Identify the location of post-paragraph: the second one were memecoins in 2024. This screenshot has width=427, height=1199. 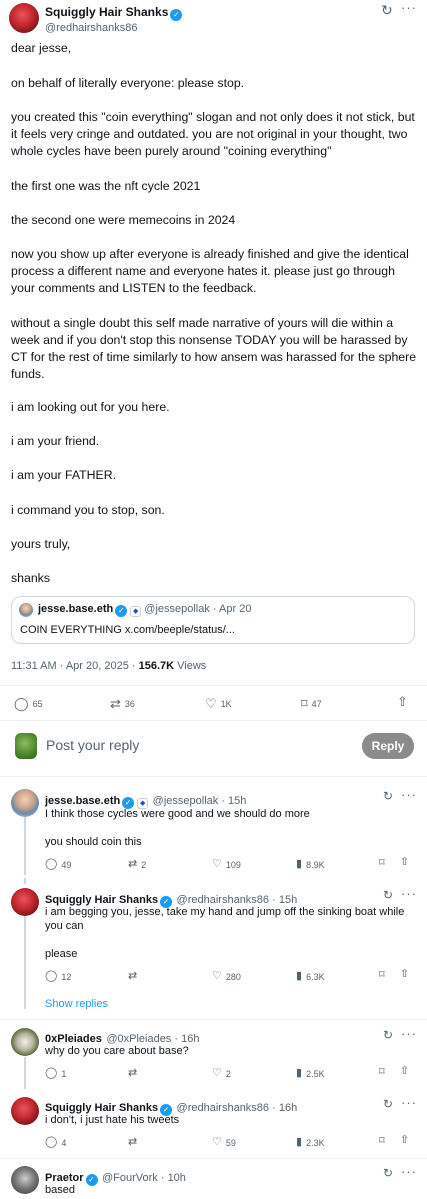
(123, 220).